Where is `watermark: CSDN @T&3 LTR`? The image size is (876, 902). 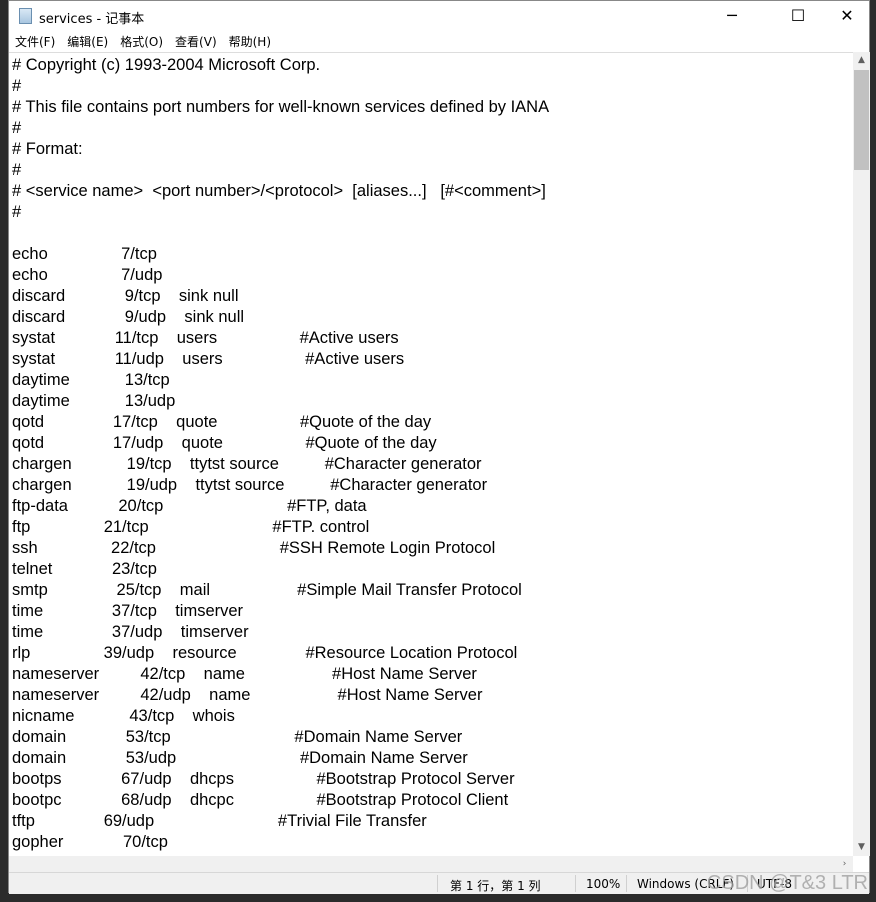 watermark: CSDN @T&3 LTR is located at coordinates (787, 883).